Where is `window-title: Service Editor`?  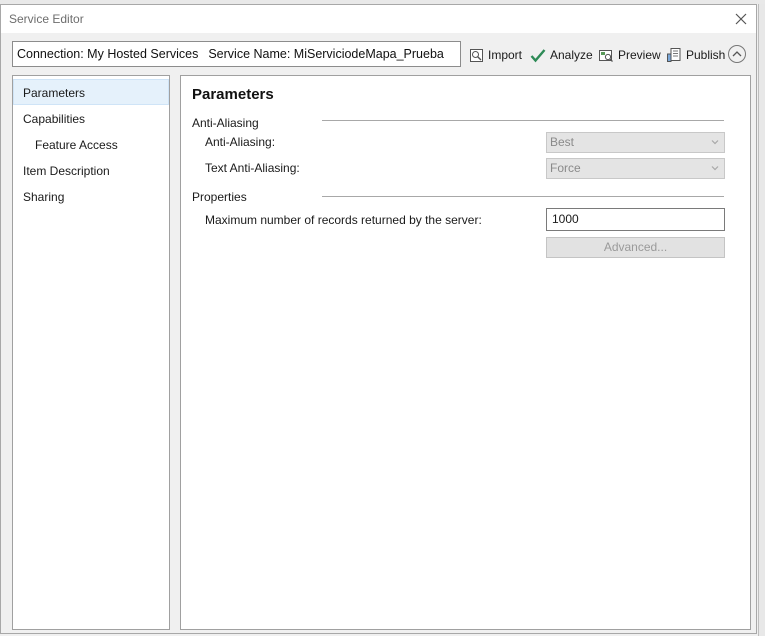 window-title: Service Editor is located at coordinates (46, 19).